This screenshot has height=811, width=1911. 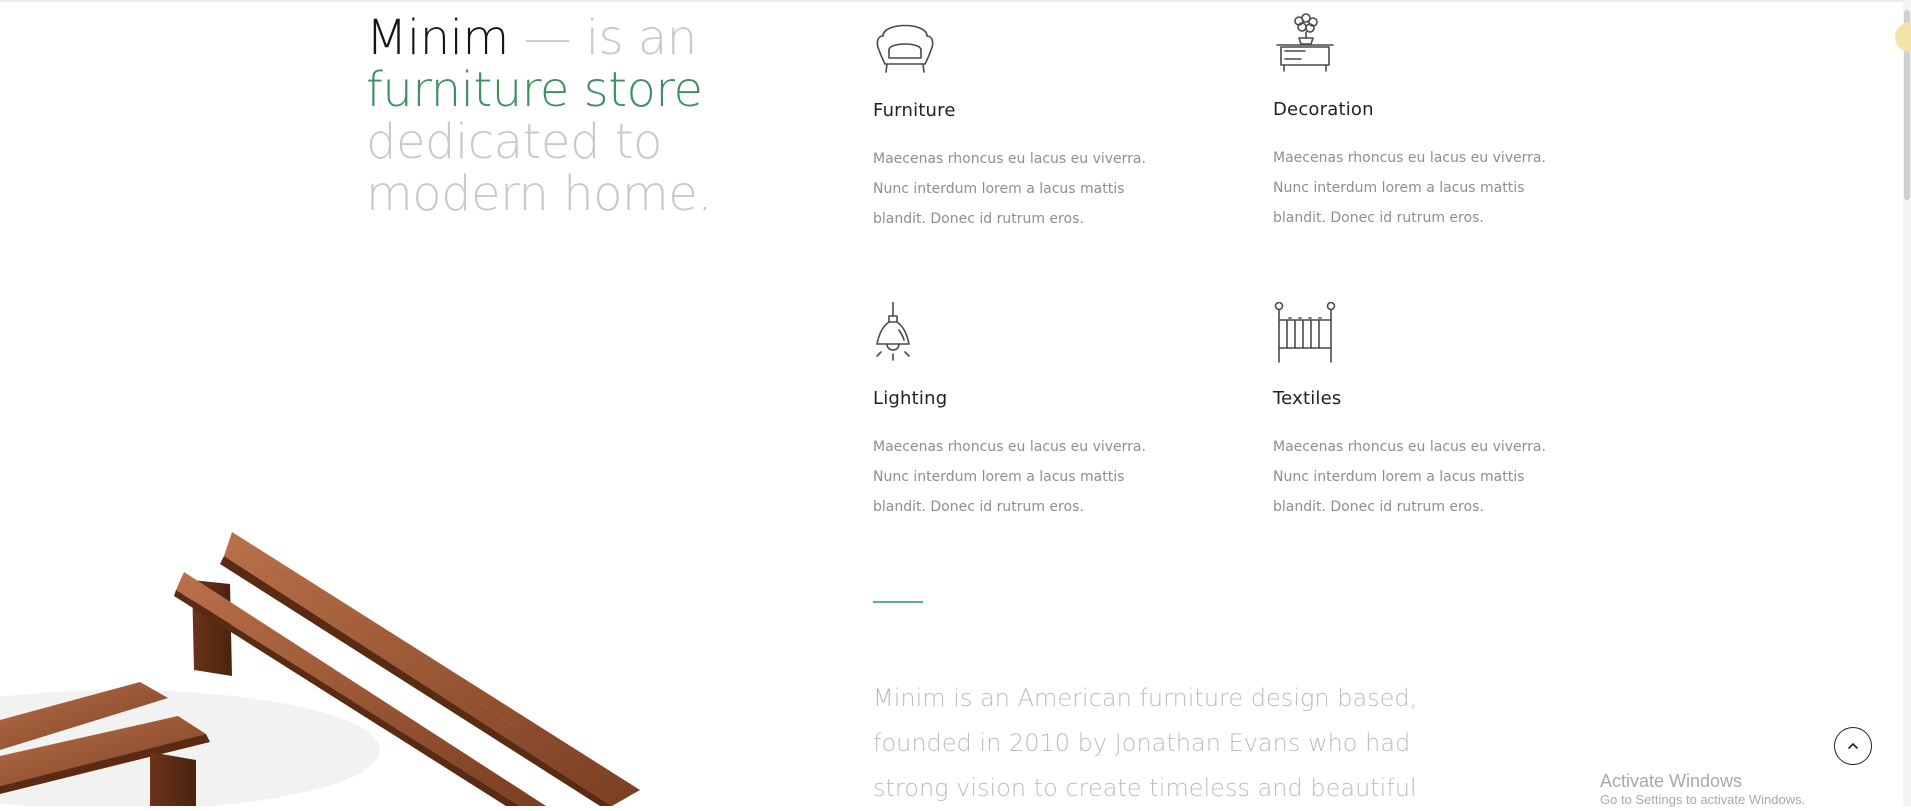 I want to click on top-divider, so click(x=955, y=1).